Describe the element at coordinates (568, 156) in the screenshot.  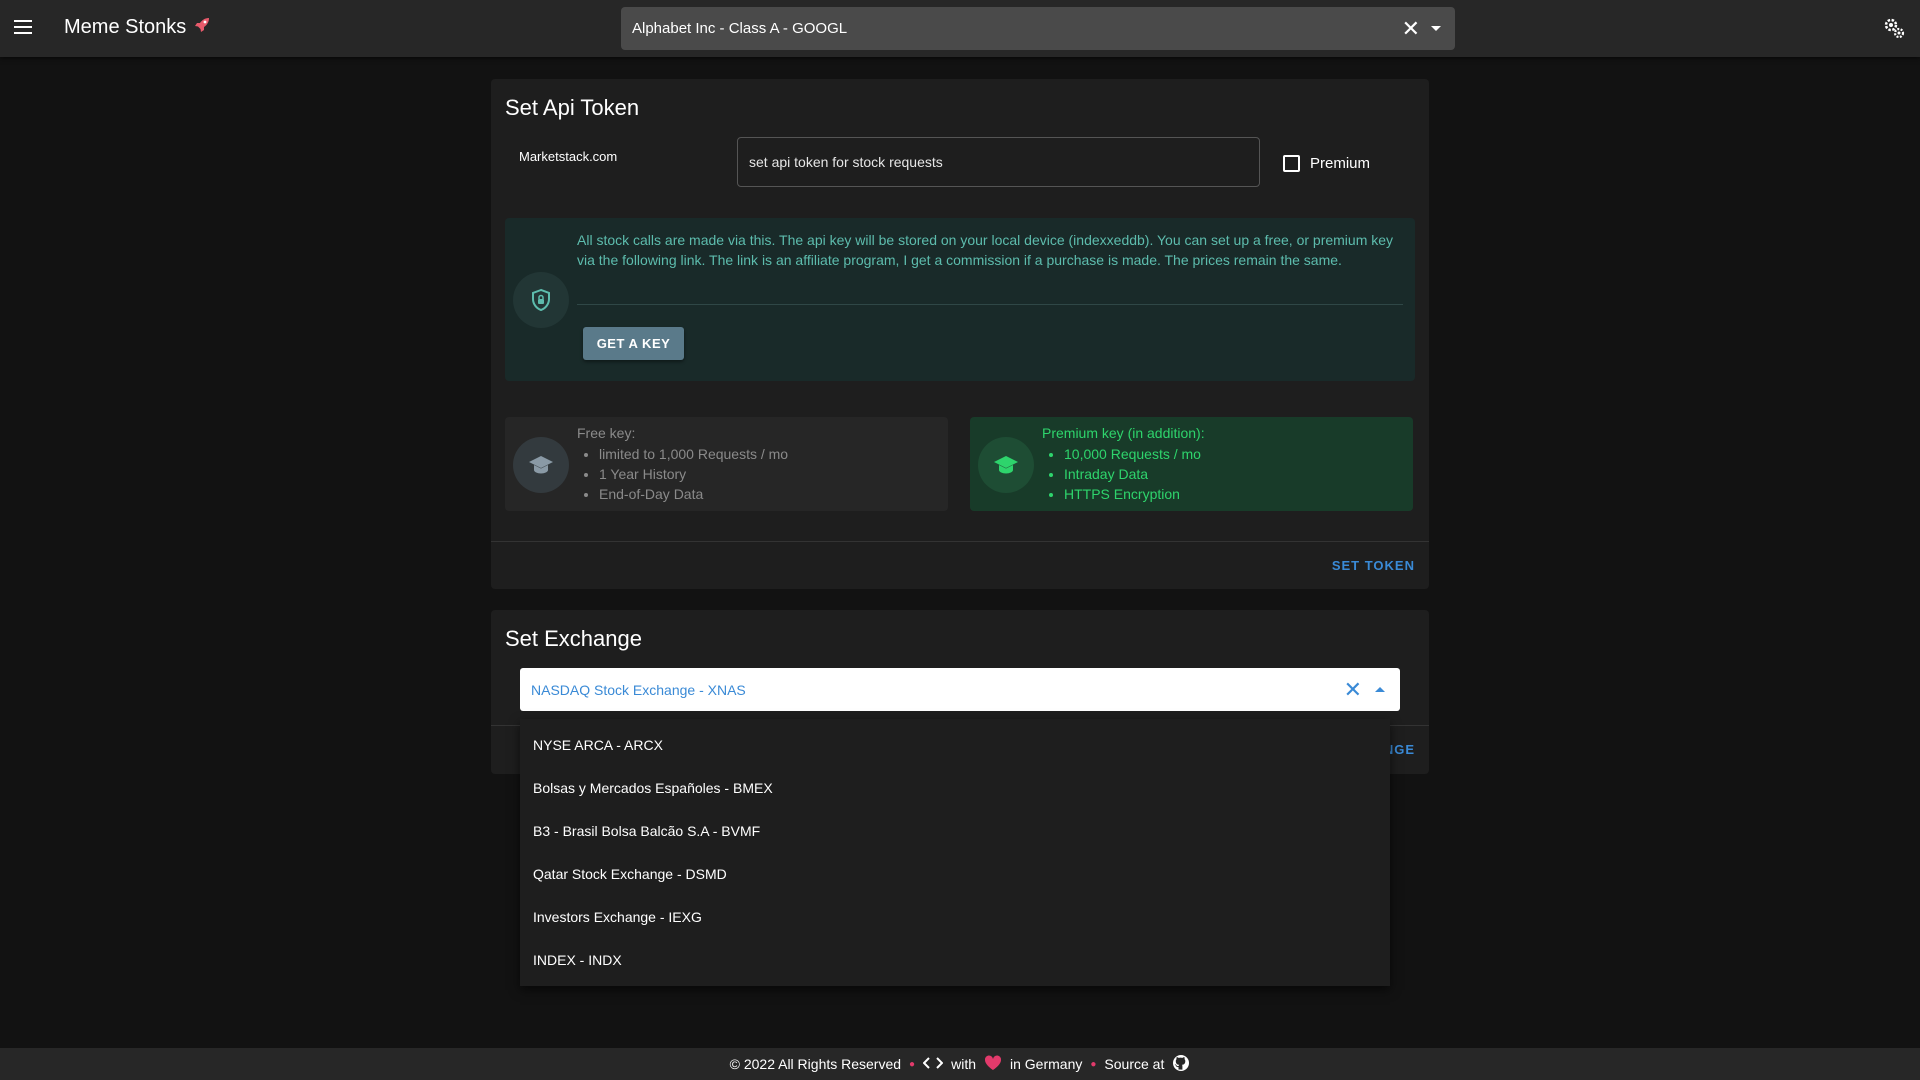
I see `provider-label: Marketstack.com` at that location.